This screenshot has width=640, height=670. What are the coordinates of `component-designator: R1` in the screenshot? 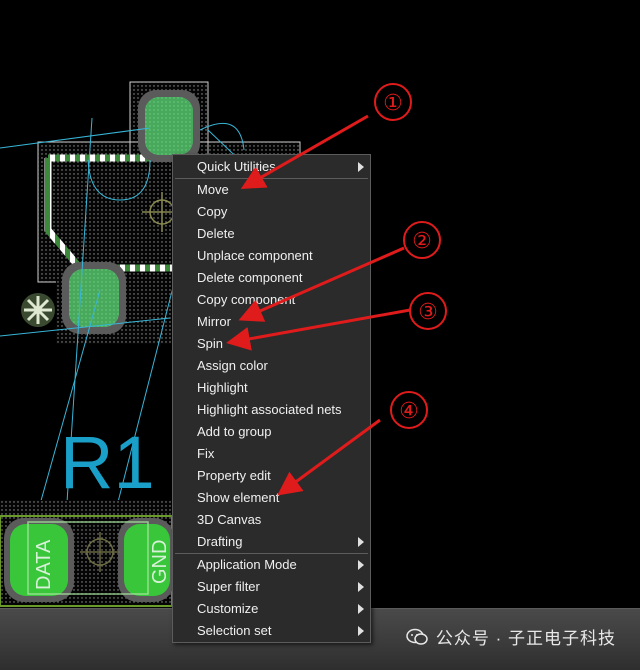 It's located at (107, 462).